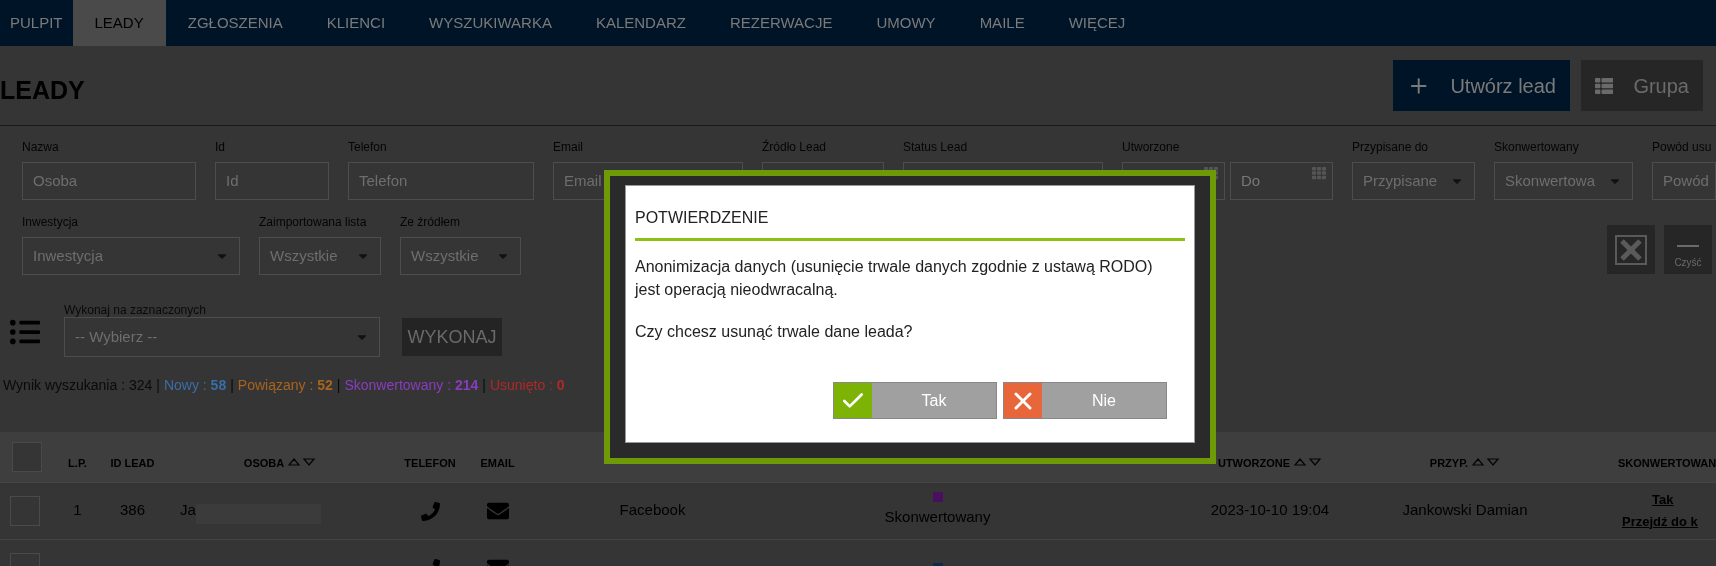 The height and width of the screenshot is (566, 1716). I want to click on column-header: ID LEAD, so click(132, 463).